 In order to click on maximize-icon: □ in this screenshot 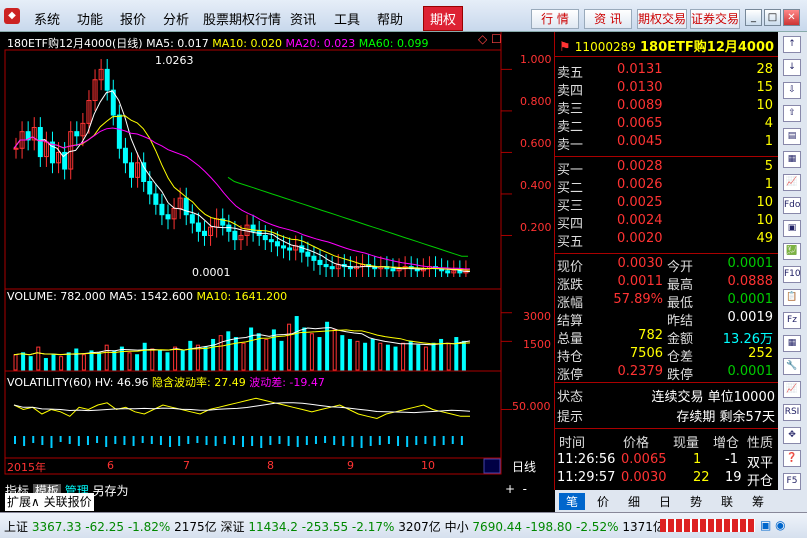, I will do `click(772, 17)`.